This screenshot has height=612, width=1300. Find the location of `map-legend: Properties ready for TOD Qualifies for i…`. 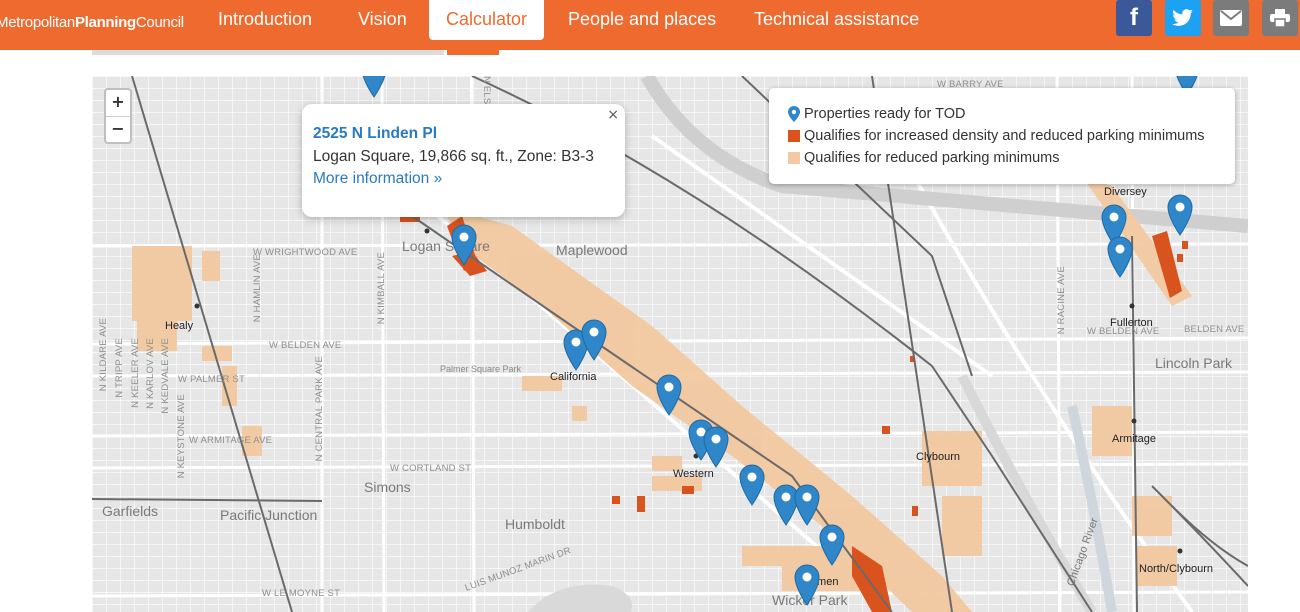

map-legend: Properties ready for TOD Qualifies for i… is located at coordinates (1002, 136).